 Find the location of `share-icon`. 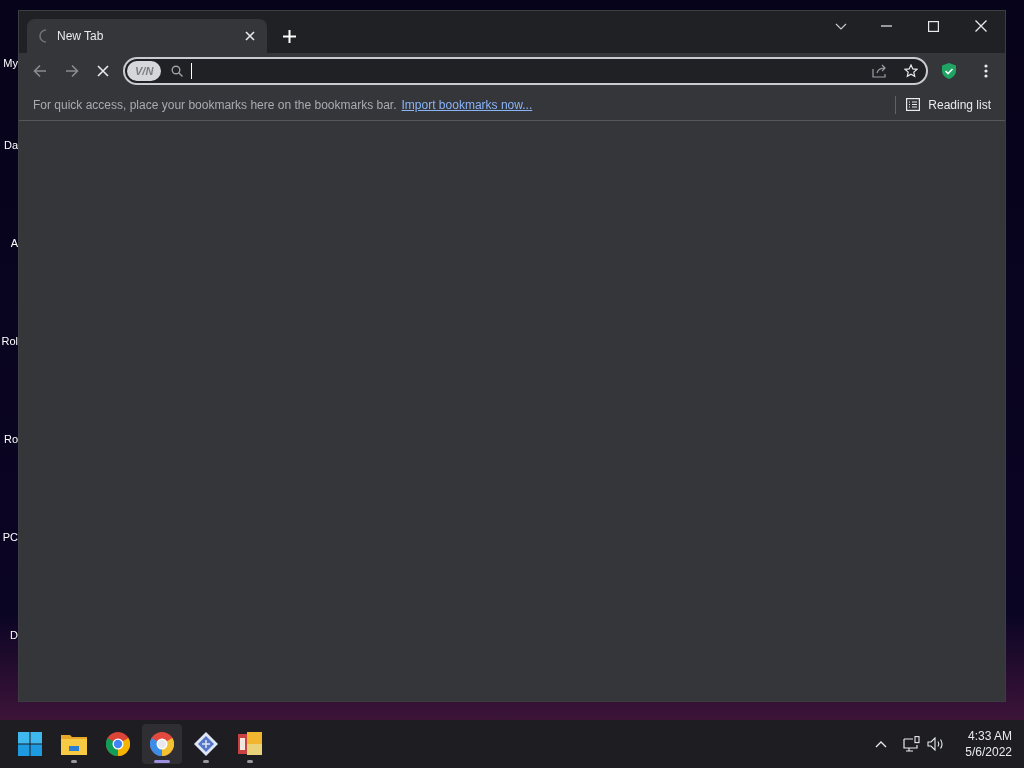

share-icon is located at coordinates (879, 71).